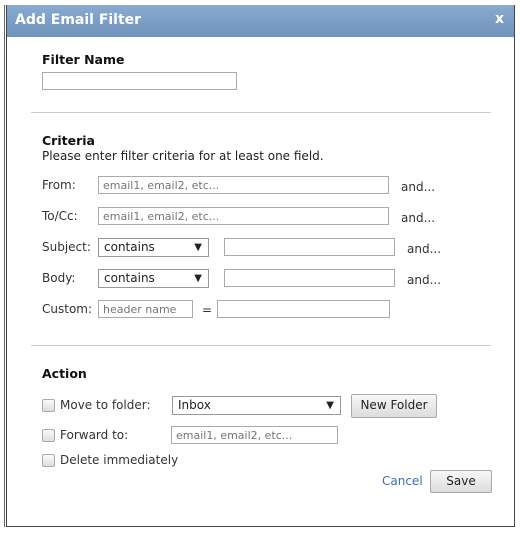 The image size is (520, 533). Describe the element at coordinates (83, 59) in the screenshot. I see `filter-name-label: Filter Name` at that location.